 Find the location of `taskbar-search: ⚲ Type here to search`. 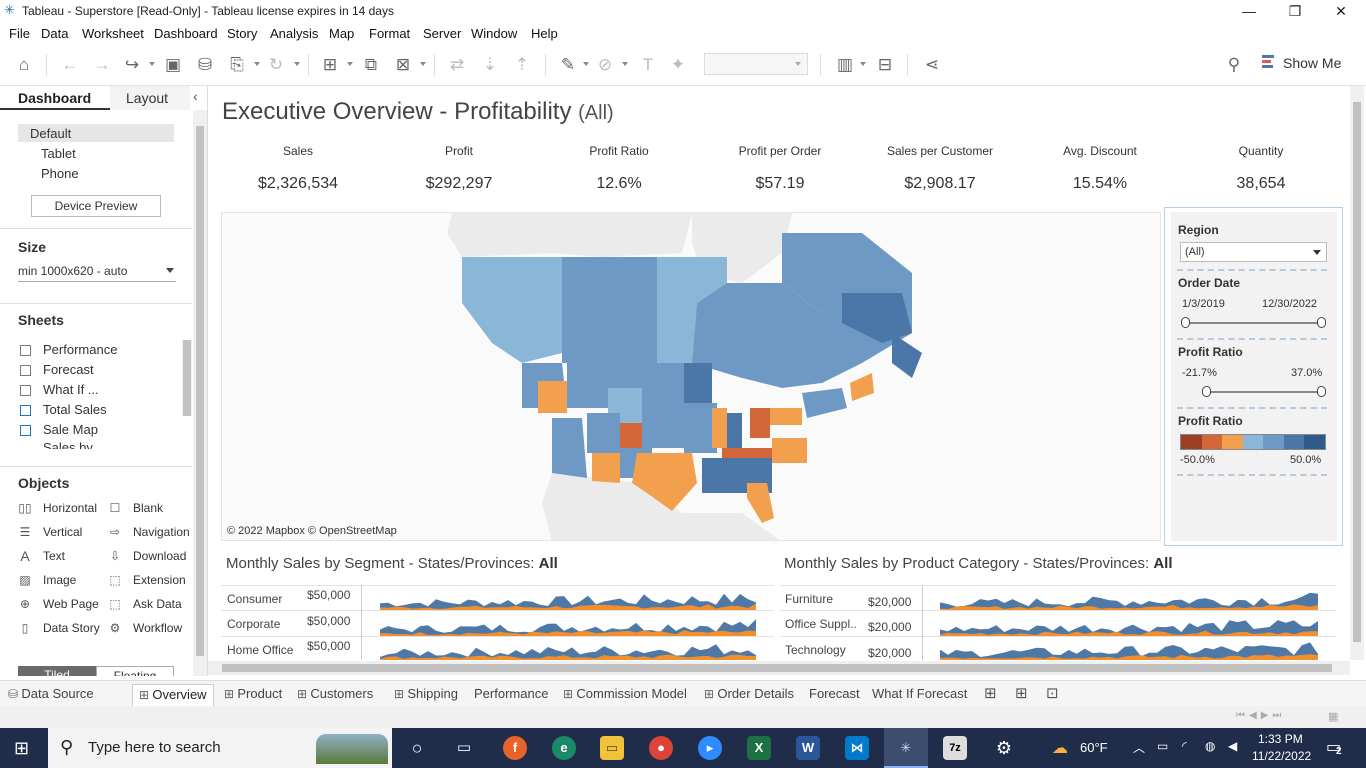

taskbar-search: ⚲ Type here to search is located at coordinates (220, 748).